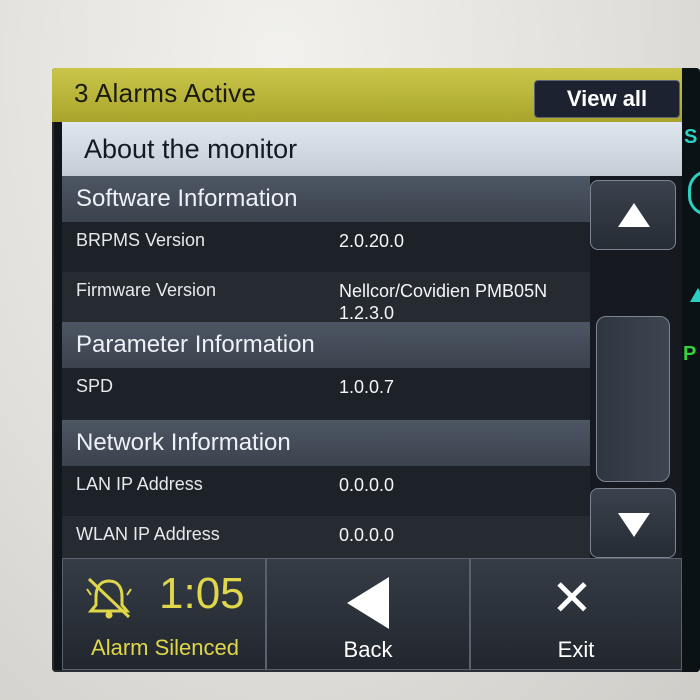 The image size is (700, 700). I want to click on info-row: BRPMS Version 2.0.20.0, so click(326, 247).